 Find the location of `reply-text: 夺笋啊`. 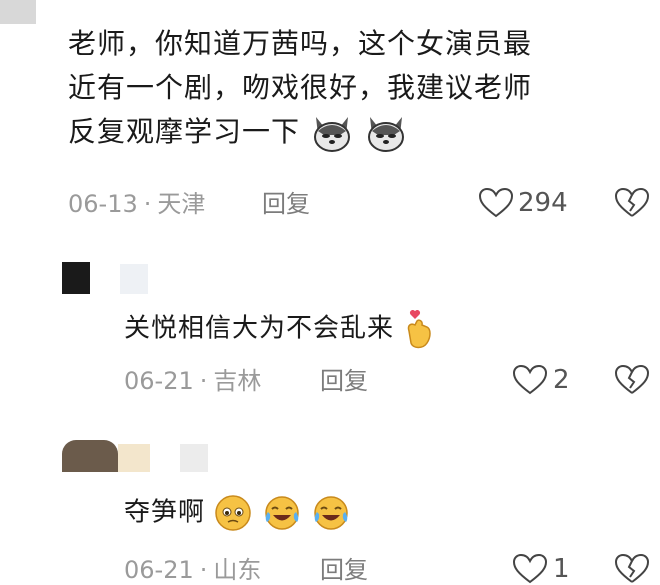

reply-text: 夺笋啊 is located at coordinates (237, 513).